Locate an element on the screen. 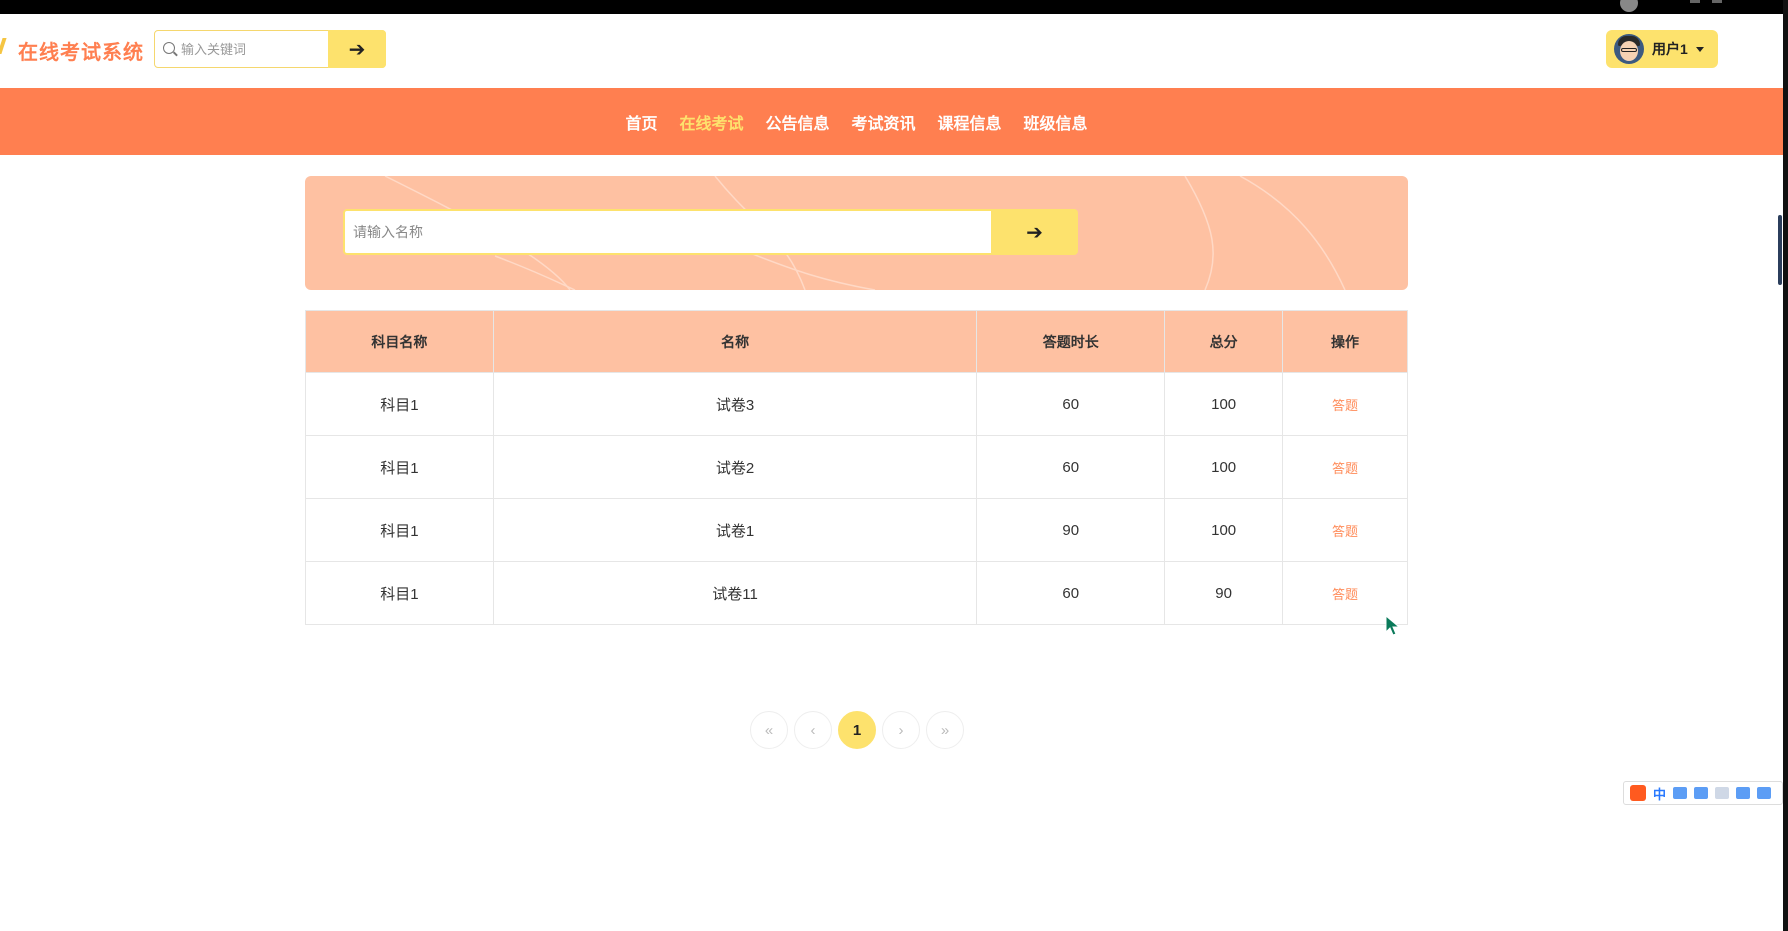 The image size is (1788, 931). table-header-row: 科目名称 名称 答题时长 总分 操作 is located at coordinates (856, 341).